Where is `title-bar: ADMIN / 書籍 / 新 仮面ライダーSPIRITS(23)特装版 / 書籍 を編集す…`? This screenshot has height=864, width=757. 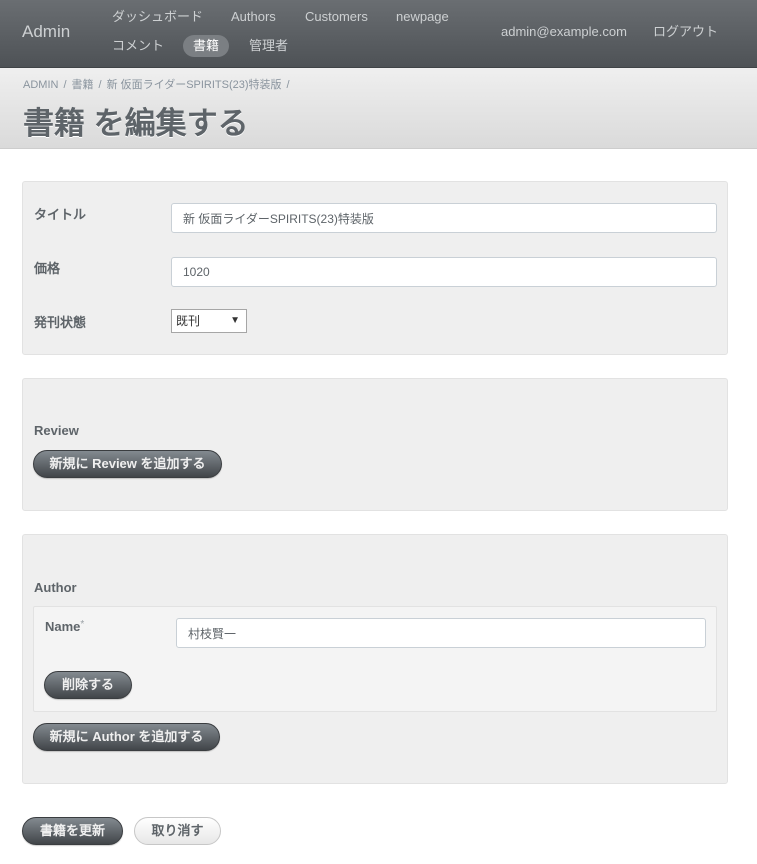
title-bar: ADMIN / 書籍 / 新 仮面ライダーSPIRITS(23)特装版 / 書籍 を編集す… is located at coordinates (378, 108).